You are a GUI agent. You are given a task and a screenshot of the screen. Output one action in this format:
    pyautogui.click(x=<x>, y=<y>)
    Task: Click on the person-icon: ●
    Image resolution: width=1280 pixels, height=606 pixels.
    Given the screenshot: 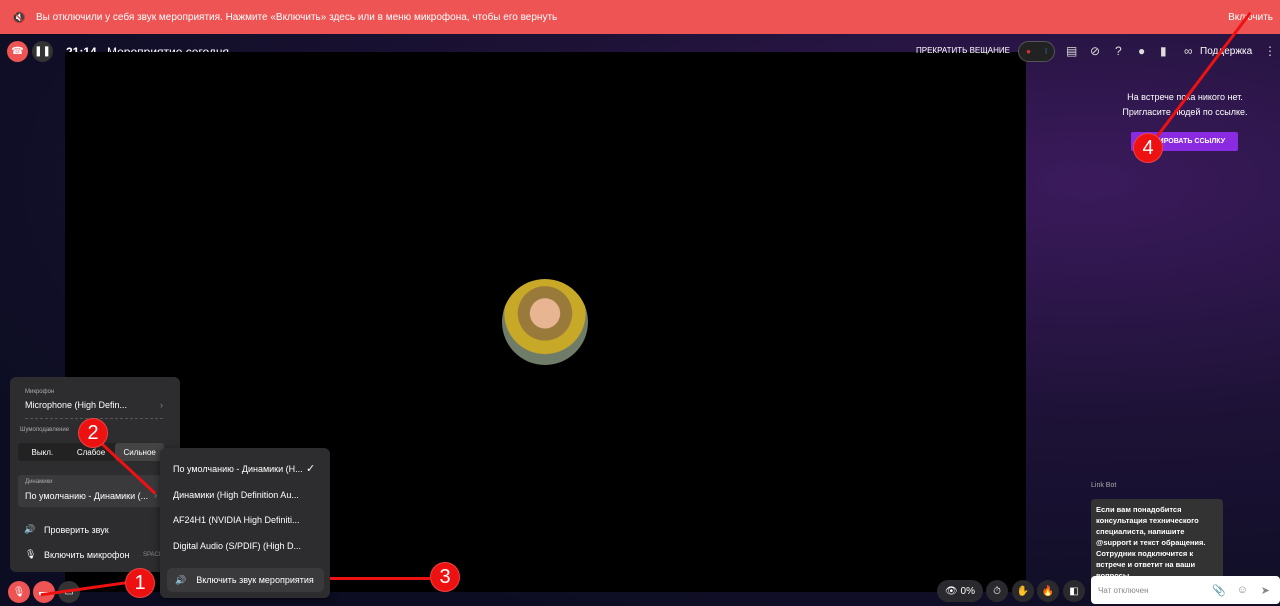 What is the action you would take?
    pyautogui.click(x=1141, y=51)
    